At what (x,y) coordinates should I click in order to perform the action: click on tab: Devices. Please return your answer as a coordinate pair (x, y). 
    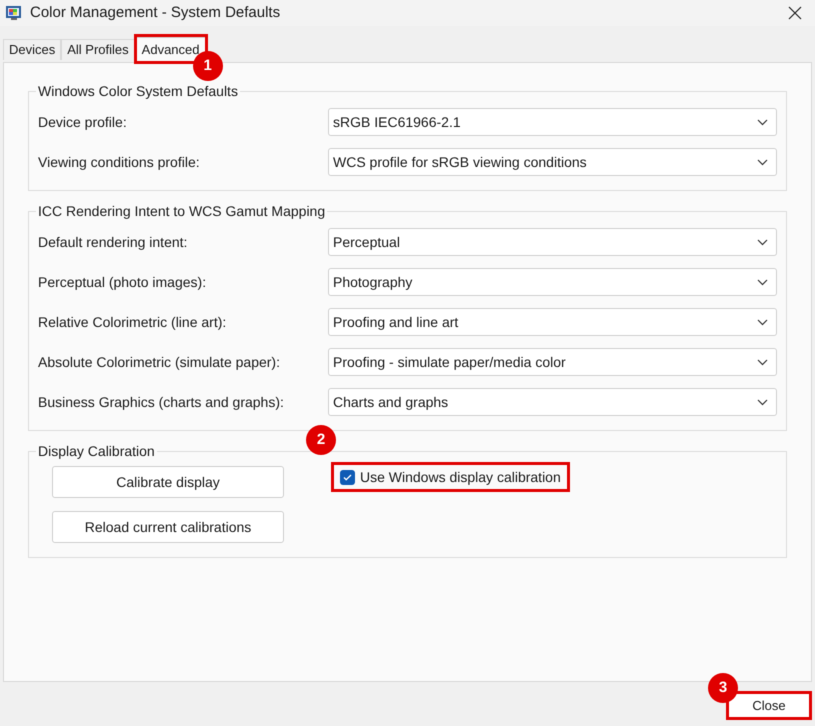
    Looking at the image, I should click on (32, 49).